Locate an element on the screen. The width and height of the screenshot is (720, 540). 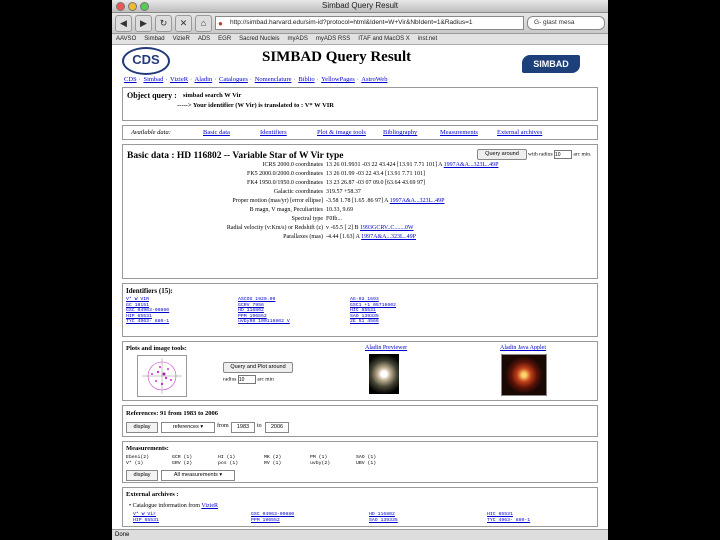
row-key: Spectral type is located at coordinates (307, 219).